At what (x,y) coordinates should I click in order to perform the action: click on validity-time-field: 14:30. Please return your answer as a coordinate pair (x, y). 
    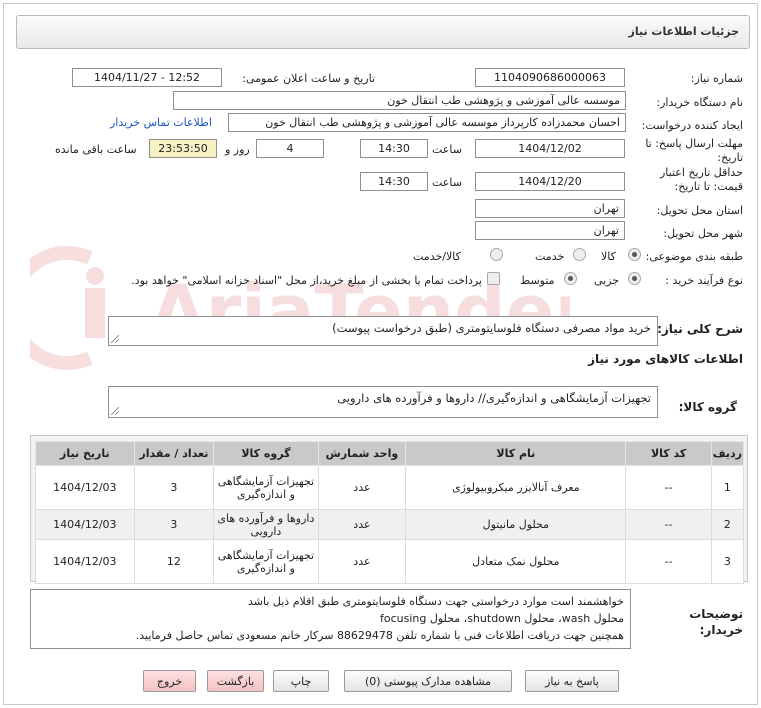
    Looking at the image, I should click on (394, 181).